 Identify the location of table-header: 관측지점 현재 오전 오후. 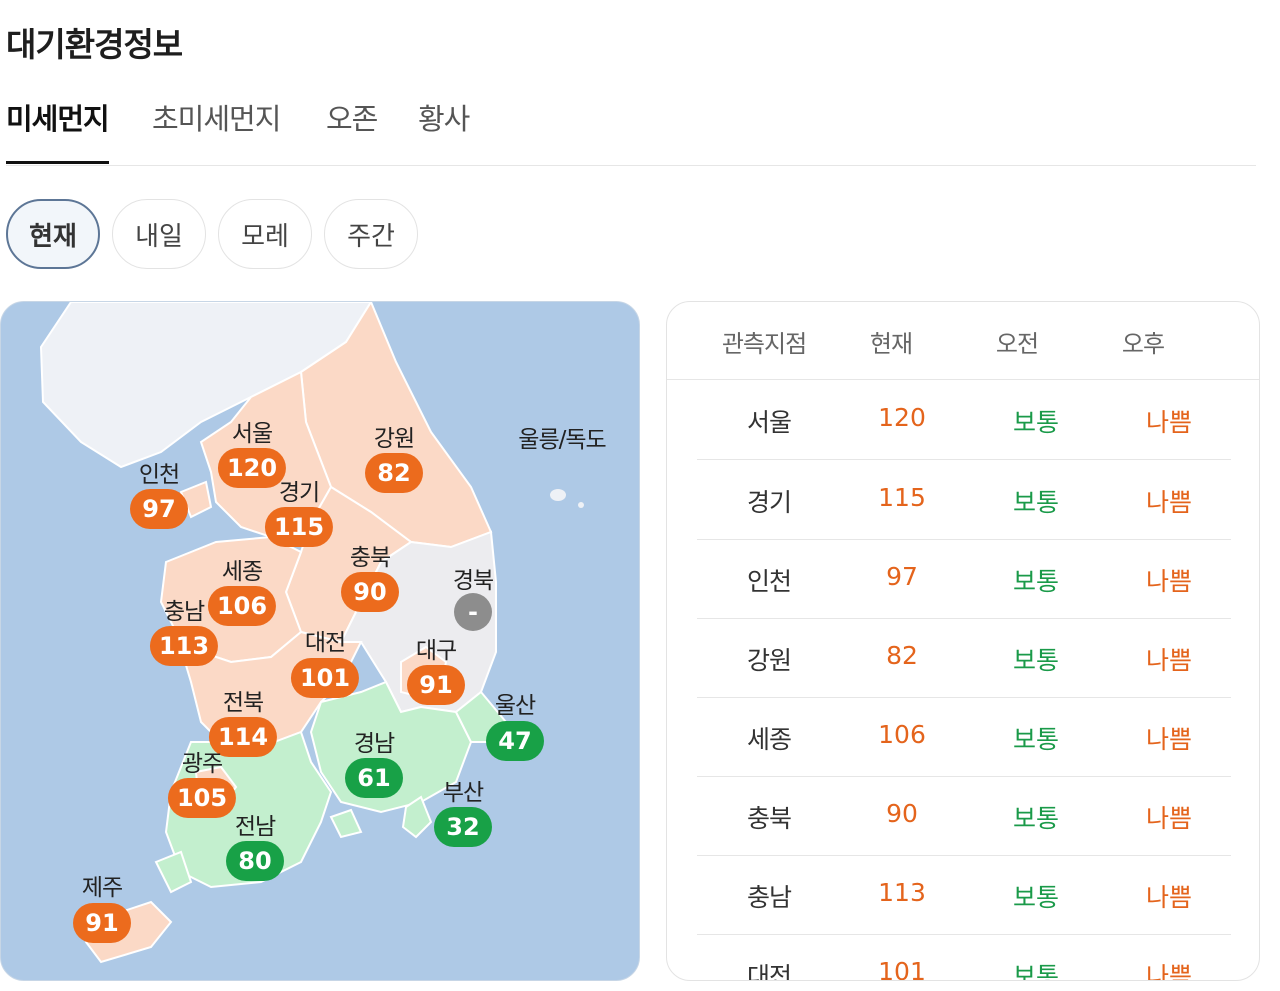
(963, 341).